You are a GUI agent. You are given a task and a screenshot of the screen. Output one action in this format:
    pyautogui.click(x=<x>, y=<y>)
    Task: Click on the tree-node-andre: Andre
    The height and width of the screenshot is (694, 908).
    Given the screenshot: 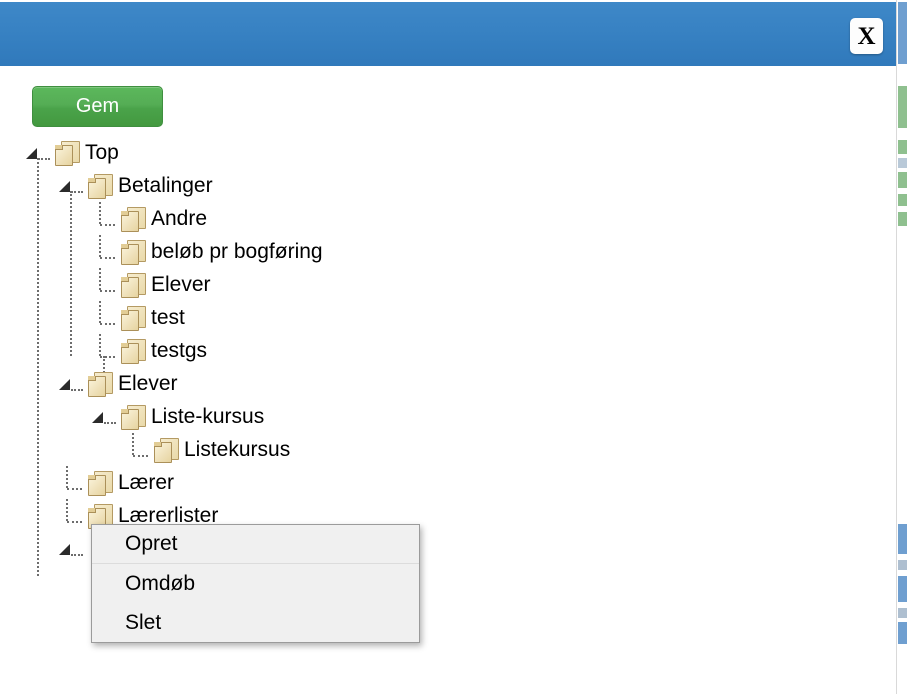 What is the action you would take?
    pyautogui.click(x=448, y=218)
    